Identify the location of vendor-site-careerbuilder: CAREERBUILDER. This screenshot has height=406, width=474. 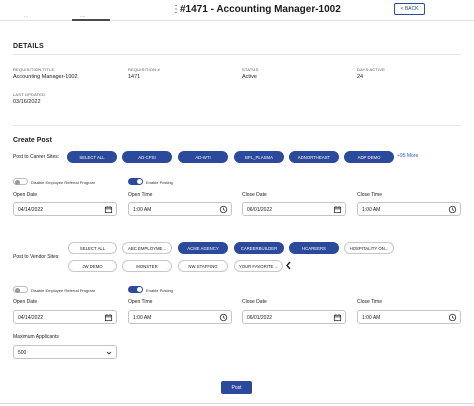
(259, 248).